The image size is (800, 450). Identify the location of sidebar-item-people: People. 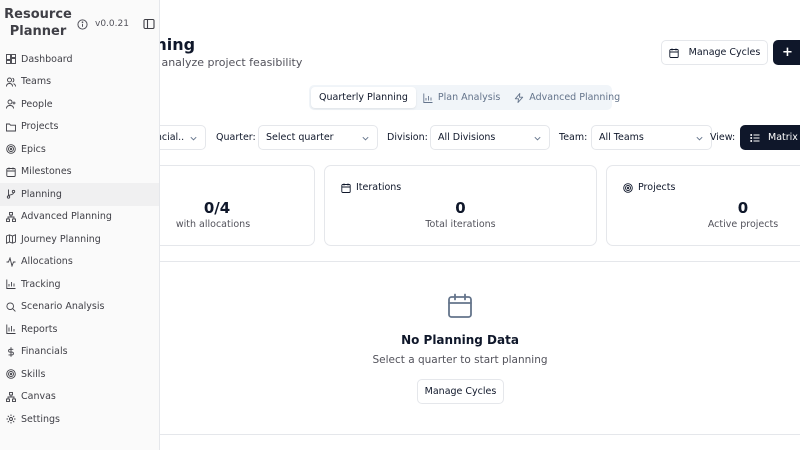
(79, 104).